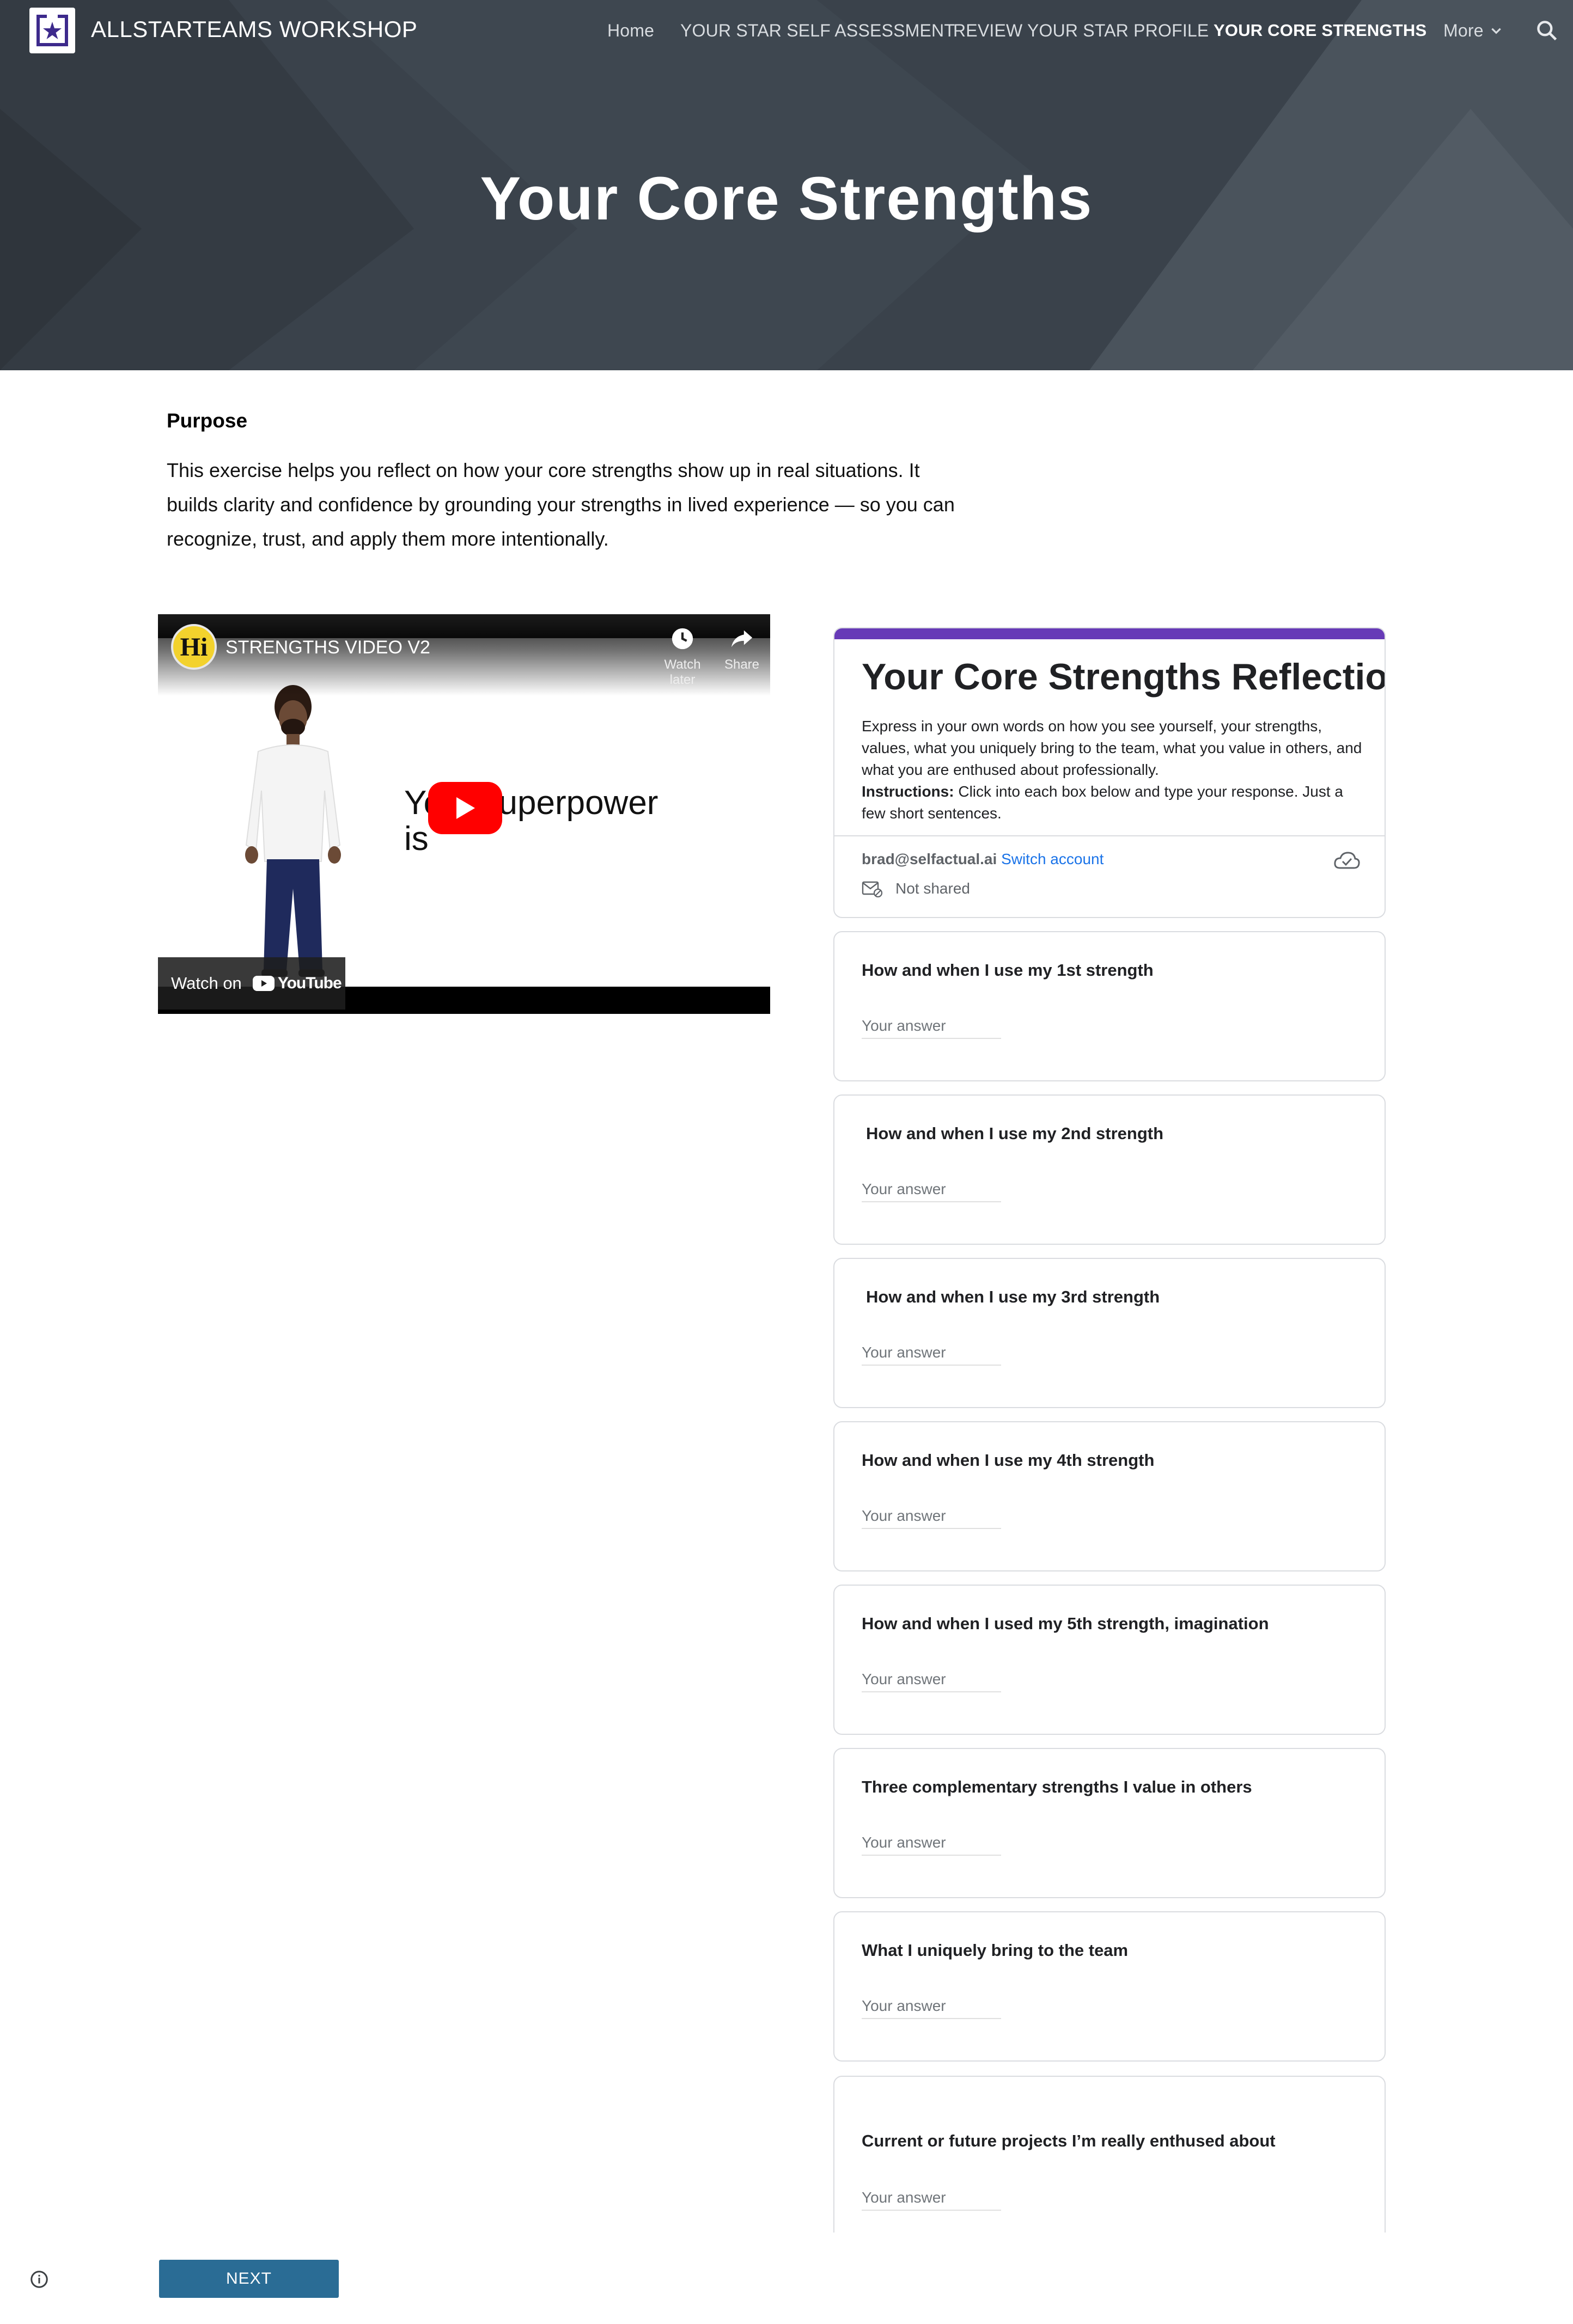 The image size is (1573, 2324). I want to click on question-card-1st-strength: How and when I use my 1st strength, so click(1109, 1006).